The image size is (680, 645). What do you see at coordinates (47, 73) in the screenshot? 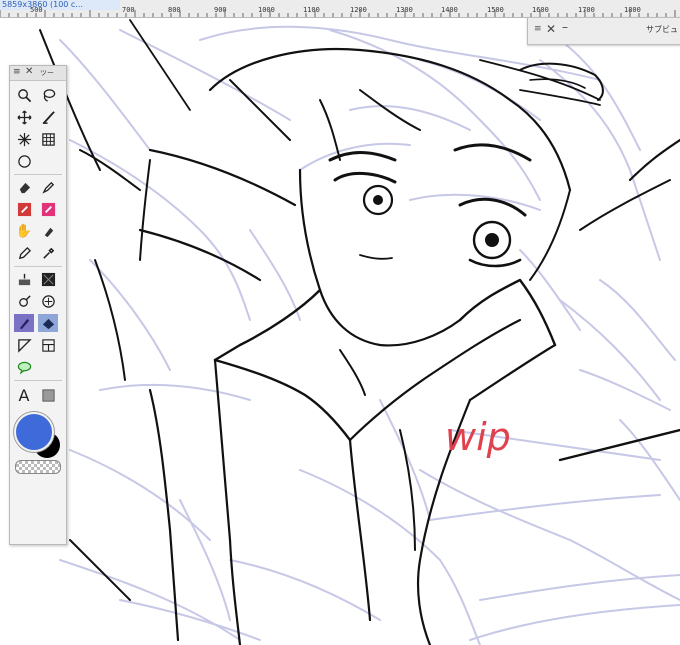
I see `tool-palette-title: ツー` at bounding box center [47, 73].